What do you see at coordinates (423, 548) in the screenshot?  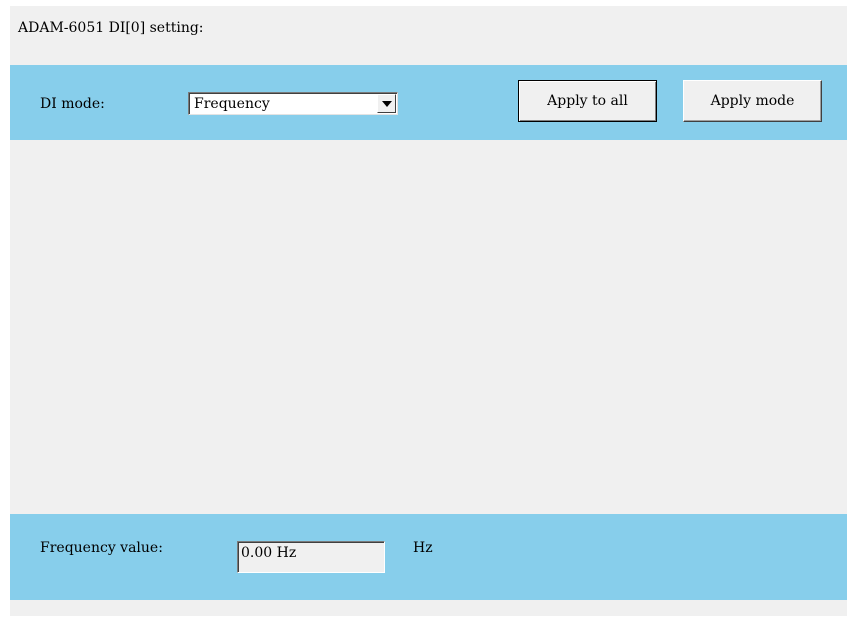 I see `frequency-unit-label: Hz` at bounding box center [423, 548].